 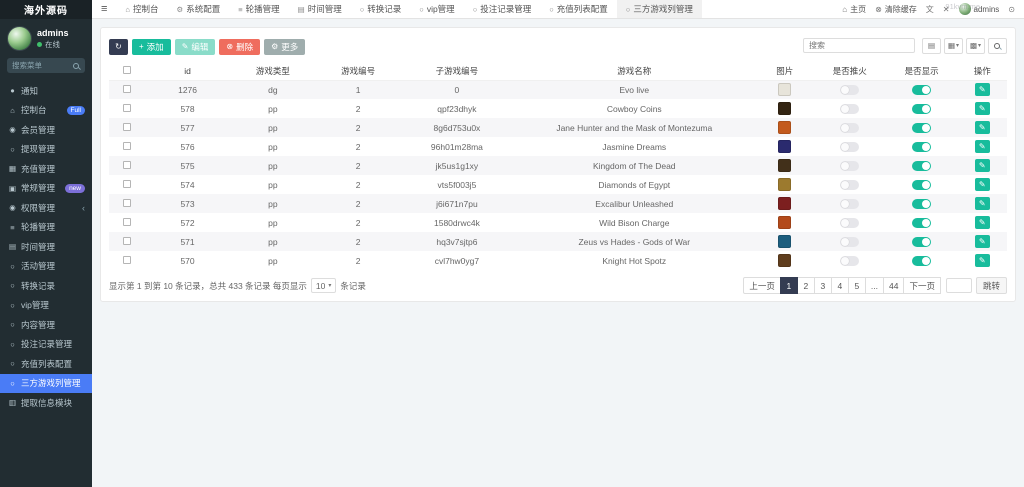 I want to click on page-button-3: 3, so click(x=822, y=285).